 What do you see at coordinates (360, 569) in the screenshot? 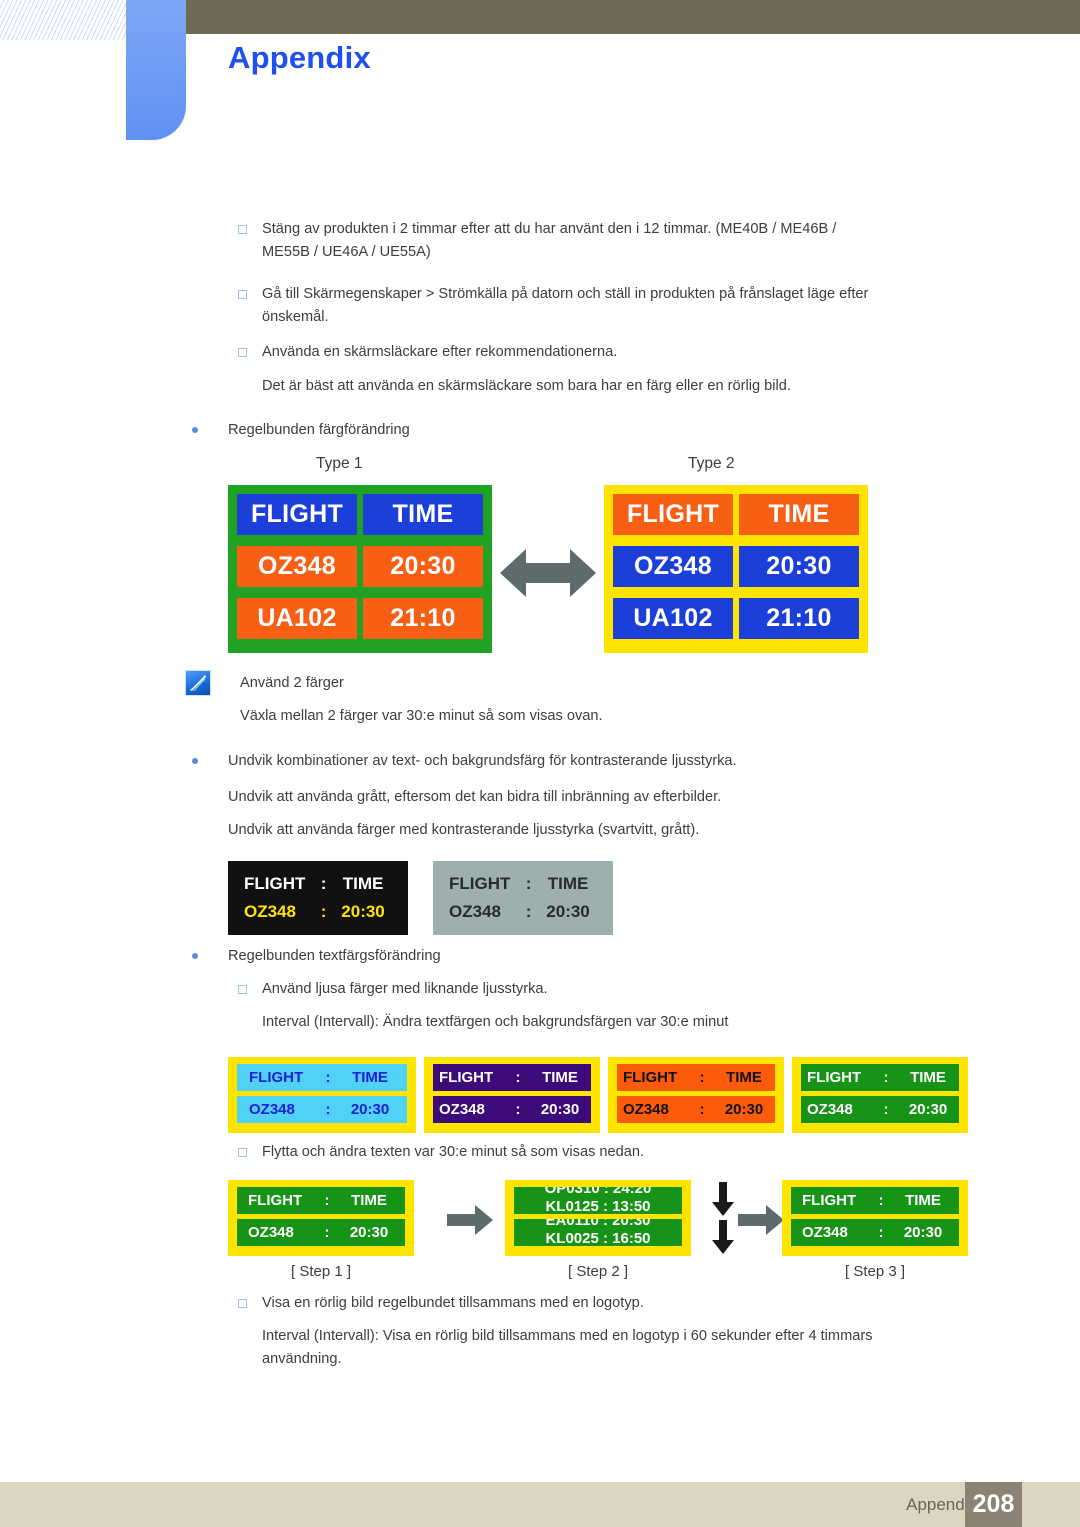
I see `type1-board: FLIGHT TIME OZ348 20:30 UA102 21:10` at bounding box center [360, 569].